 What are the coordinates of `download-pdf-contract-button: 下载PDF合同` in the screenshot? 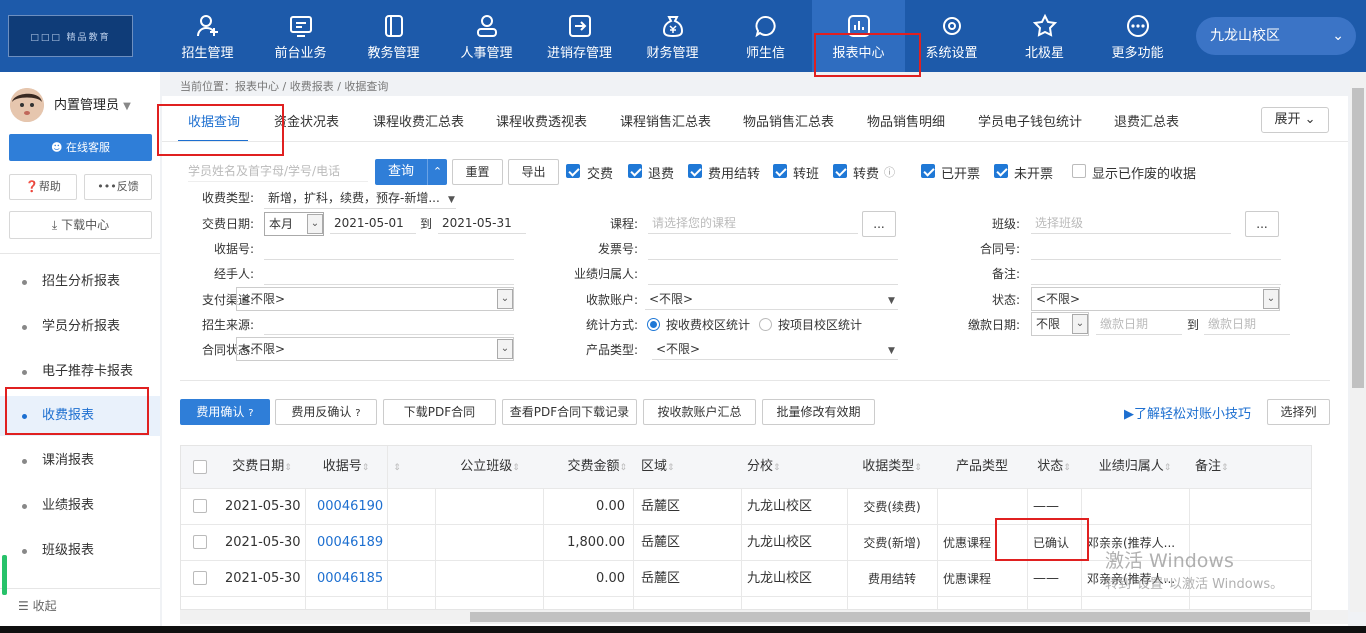 It's located at (439, 412).